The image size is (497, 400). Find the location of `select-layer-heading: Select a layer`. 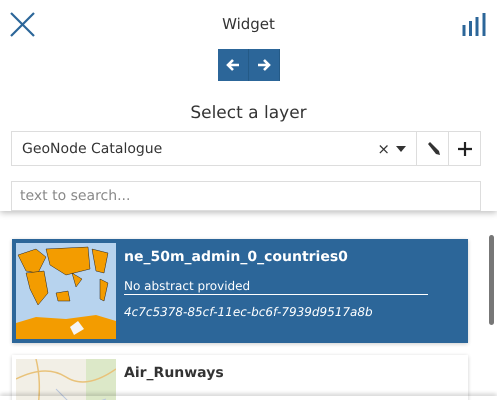

select-layer-heading: Select a layer is located at coordinates (248, 113).